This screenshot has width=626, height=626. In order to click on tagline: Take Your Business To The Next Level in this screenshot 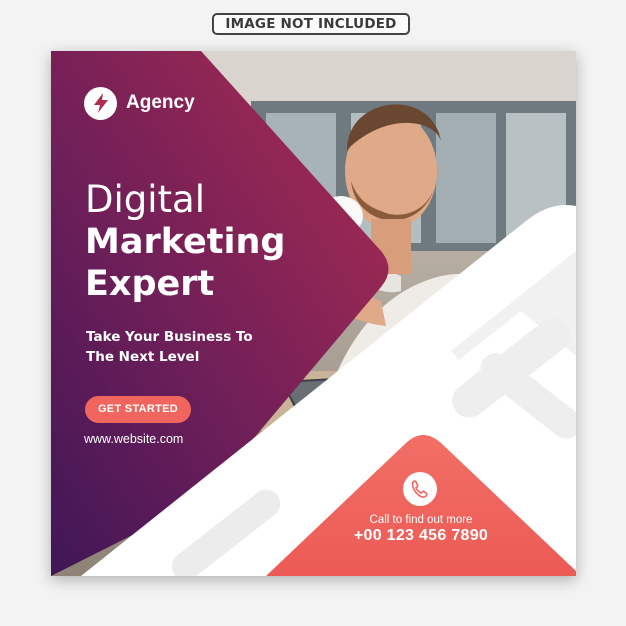, I will do `click(169, 347)`.